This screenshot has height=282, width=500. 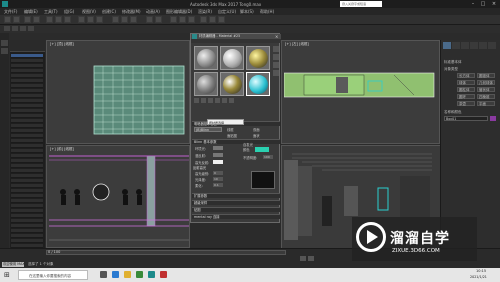 What do you see at coordinates (203, 19) in the screenshot?
I see `render-setup-icon` at bounding box center [203, 19].